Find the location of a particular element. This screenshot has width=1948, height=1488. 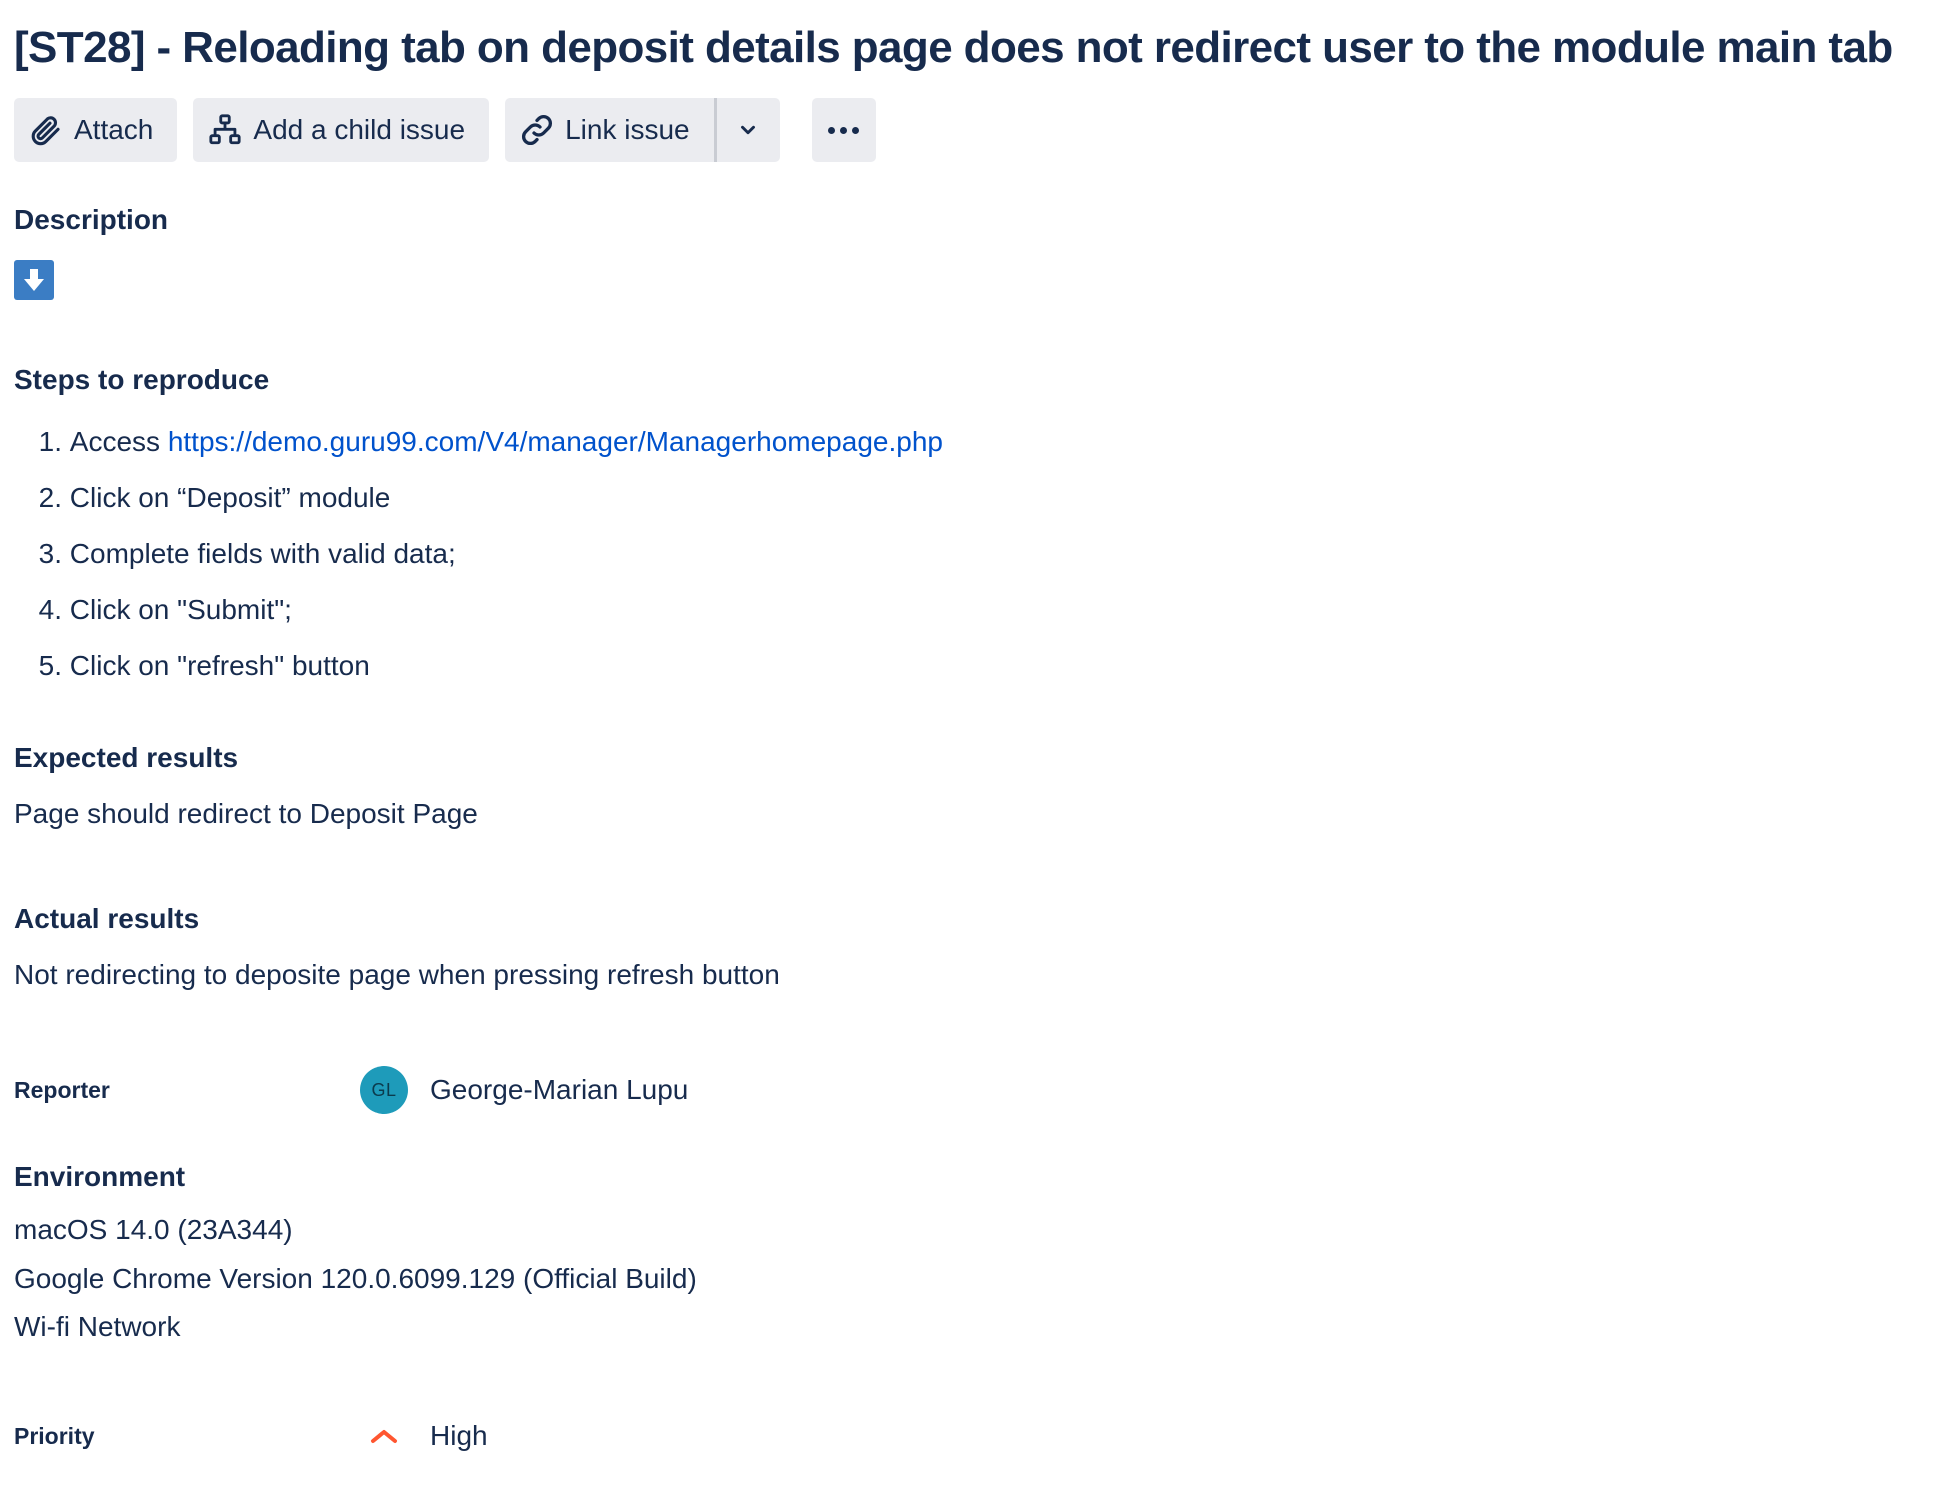

list-item: 2. Click on “Deposit” module is located at coordinates (478, 498).